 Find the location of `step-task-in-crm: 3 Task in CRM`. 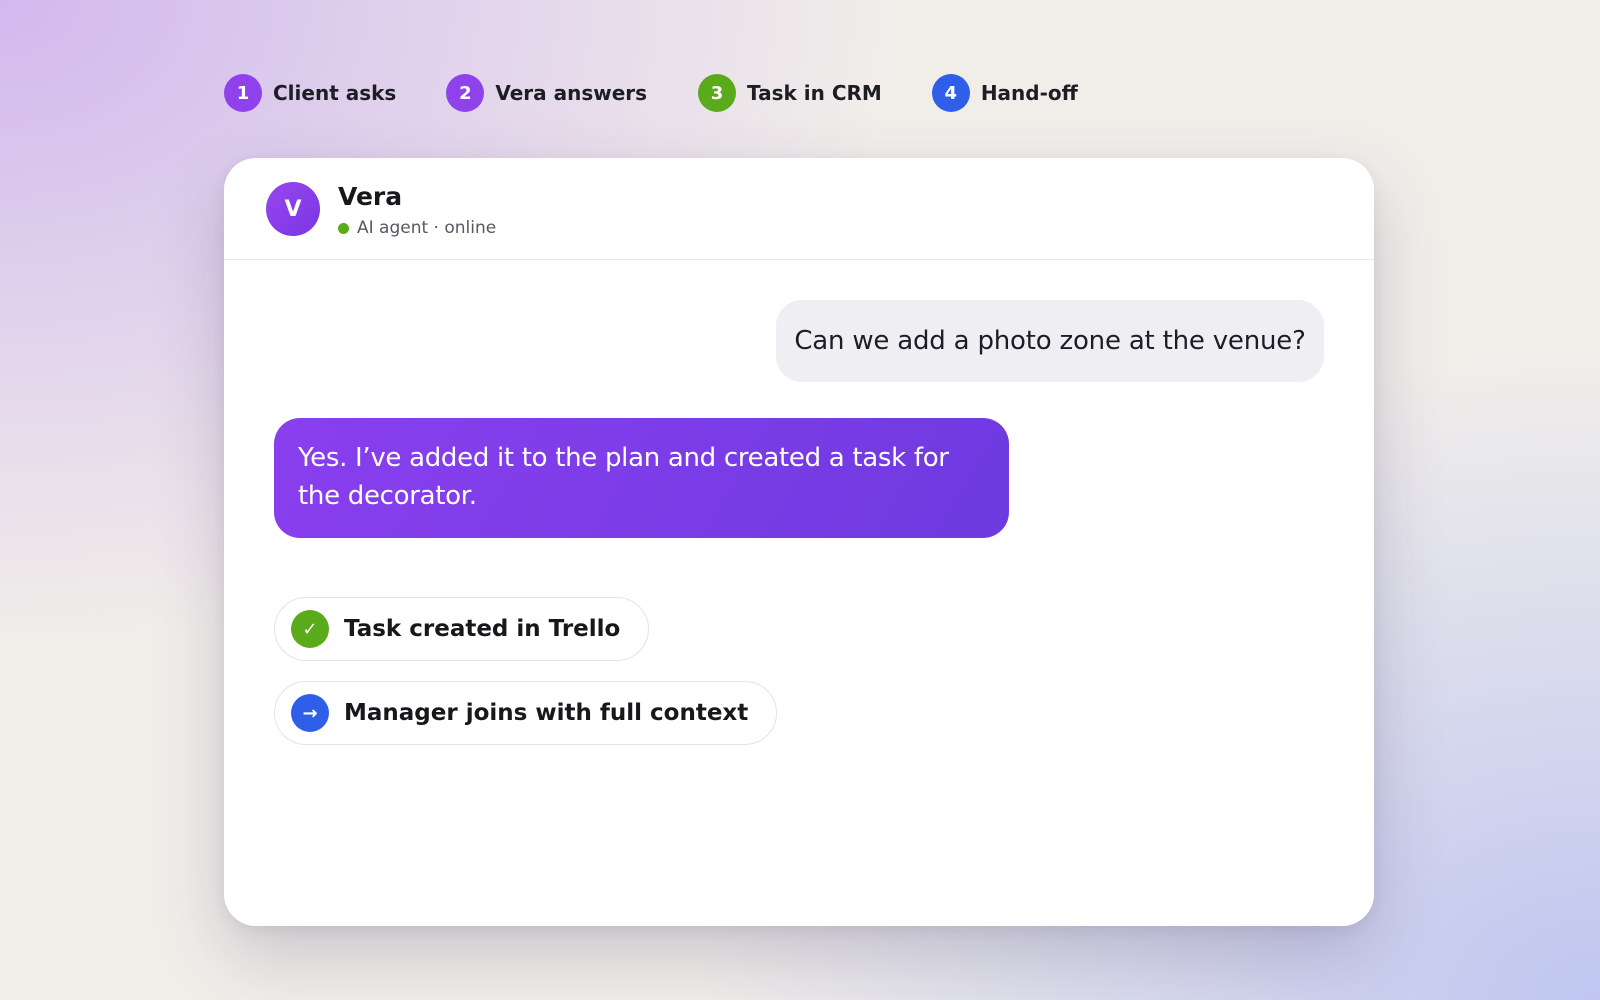

step-task-in-crm: 3 Task in CRM is located at coordinates (790, 93).